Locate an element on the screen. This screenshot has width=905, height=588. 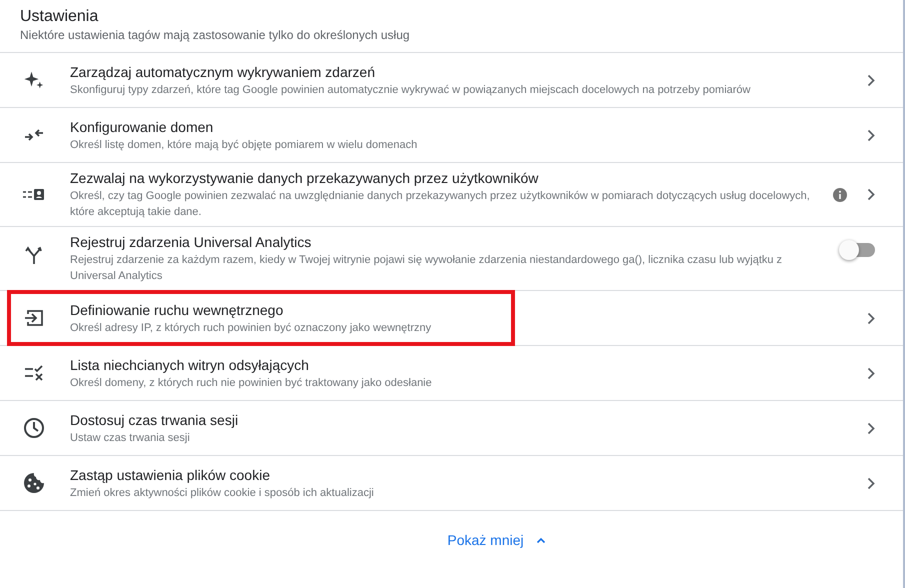
setting-description: Określ listę domen, które mają być objęte pomiarem w wielu domenach is located at coordinates (244, 145).